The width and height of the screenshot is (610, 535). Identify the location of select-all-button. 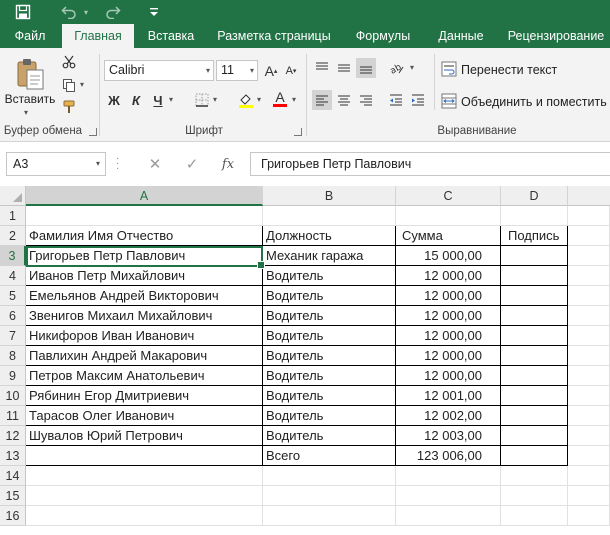
(13, 196).